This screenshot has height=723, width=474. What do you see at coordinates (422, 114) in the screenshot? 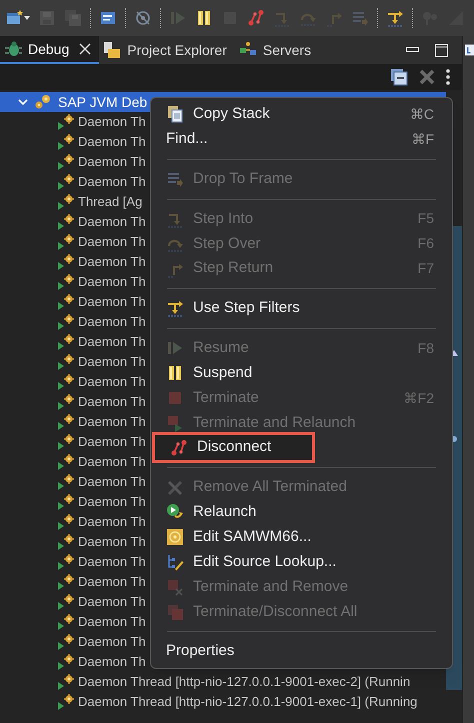
I see `shortcut-label: ⌘C` at bounding box center [422, 114].